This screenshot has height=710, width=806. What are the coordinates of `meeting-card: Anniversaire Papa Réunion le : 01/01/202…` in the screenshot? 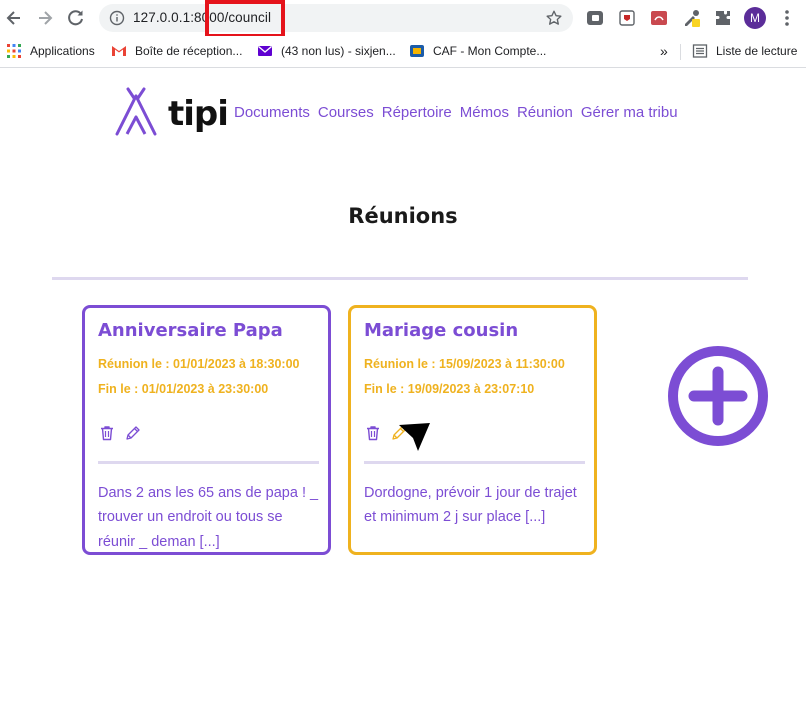 It's located at (206, 430).